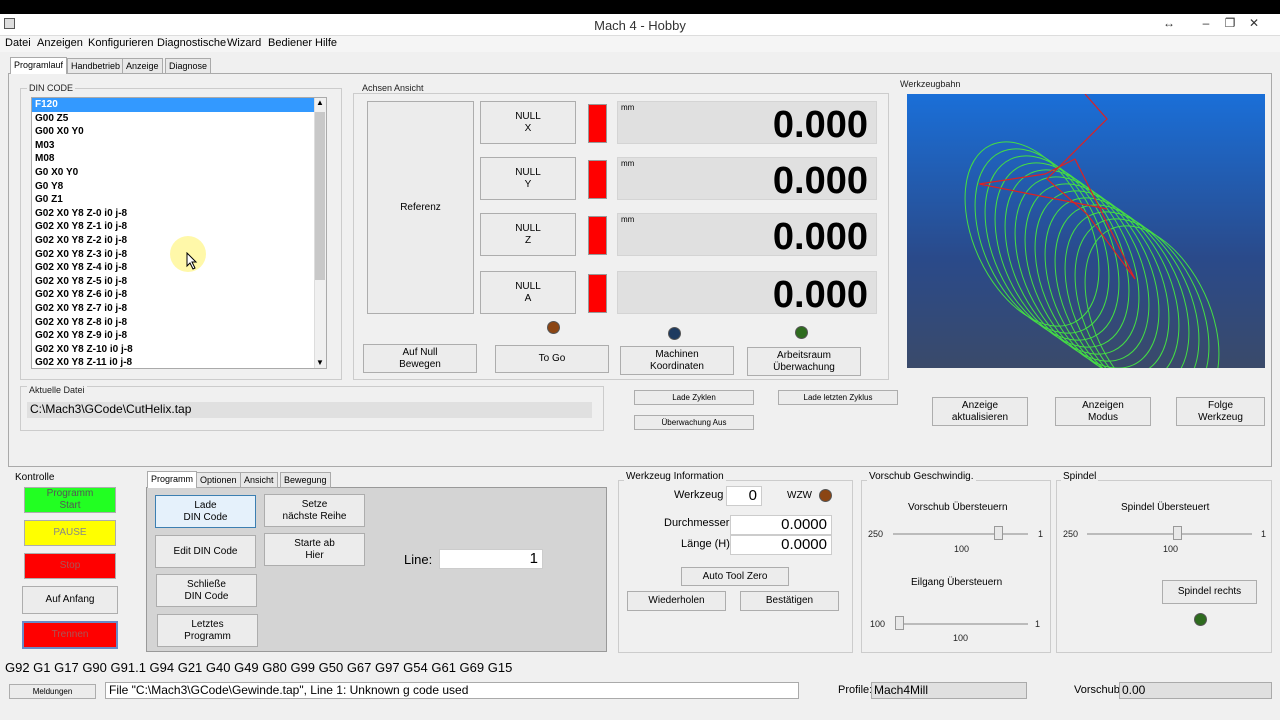 This screenshot has height=720, width=1280. What do you see at coordinates (305, 480) in the screenshot?
I see `tab-bewegung: Bewegung` at bounding box center [305, 480].